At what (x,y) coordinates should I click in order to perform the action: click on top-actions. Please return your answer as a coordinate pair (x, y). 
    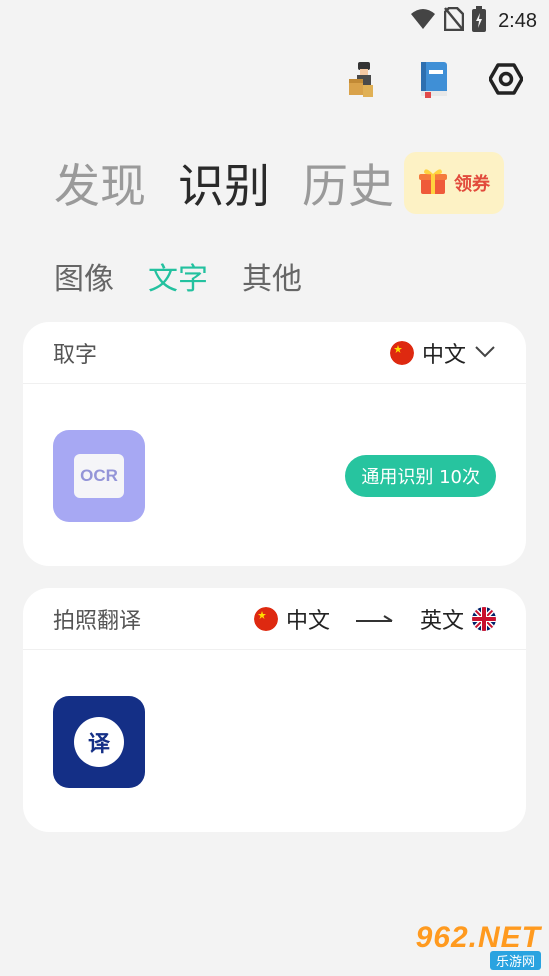
    Looking at the image, I should click on (434, 81).